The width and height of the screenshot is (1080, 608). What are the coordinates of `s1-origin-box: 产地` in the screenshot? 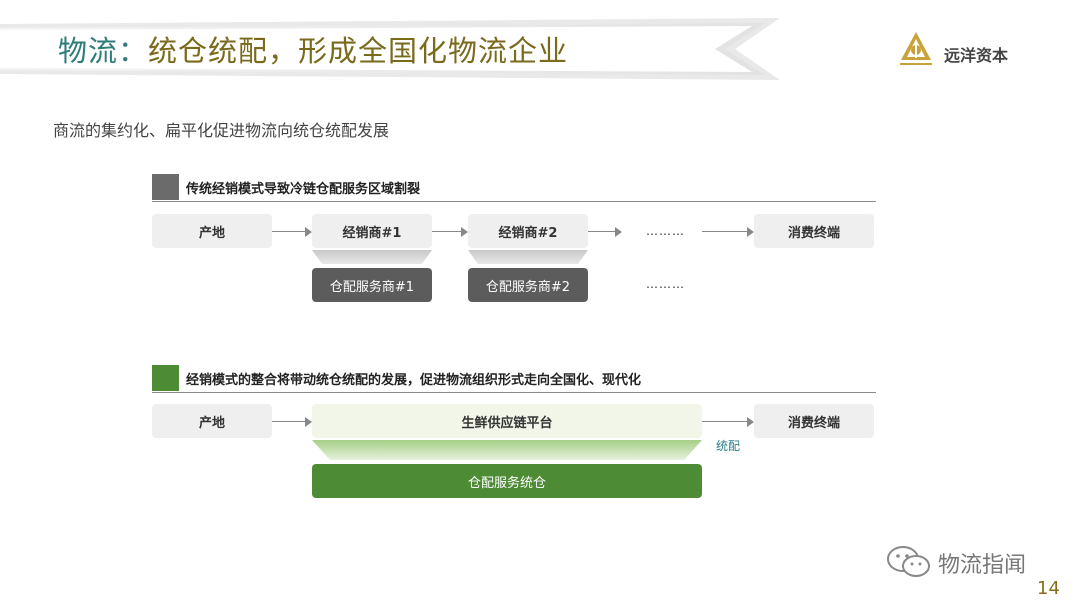 It's located at (212, 231).